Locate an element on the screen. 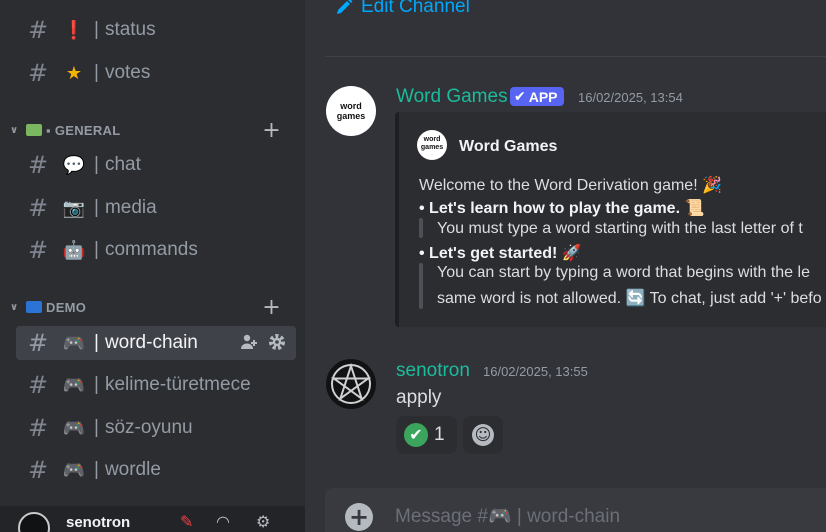 The height and width of the screenshot is (532, 826). edit-channel-link: Edit Channel is located at coordinates (402, 9).